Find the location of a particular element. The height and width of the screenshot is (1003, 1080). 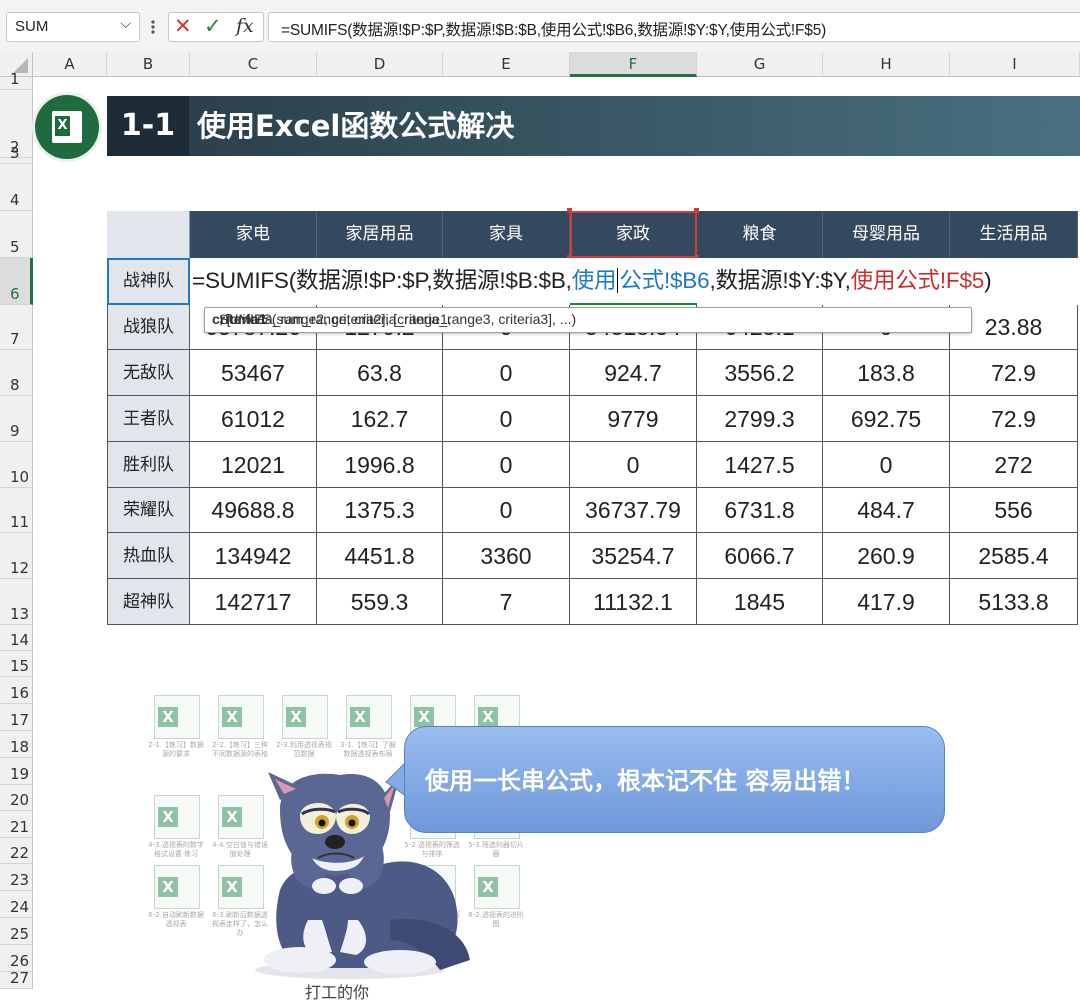

row-label-cell: 热血队 is located at coordinates (148, 556).